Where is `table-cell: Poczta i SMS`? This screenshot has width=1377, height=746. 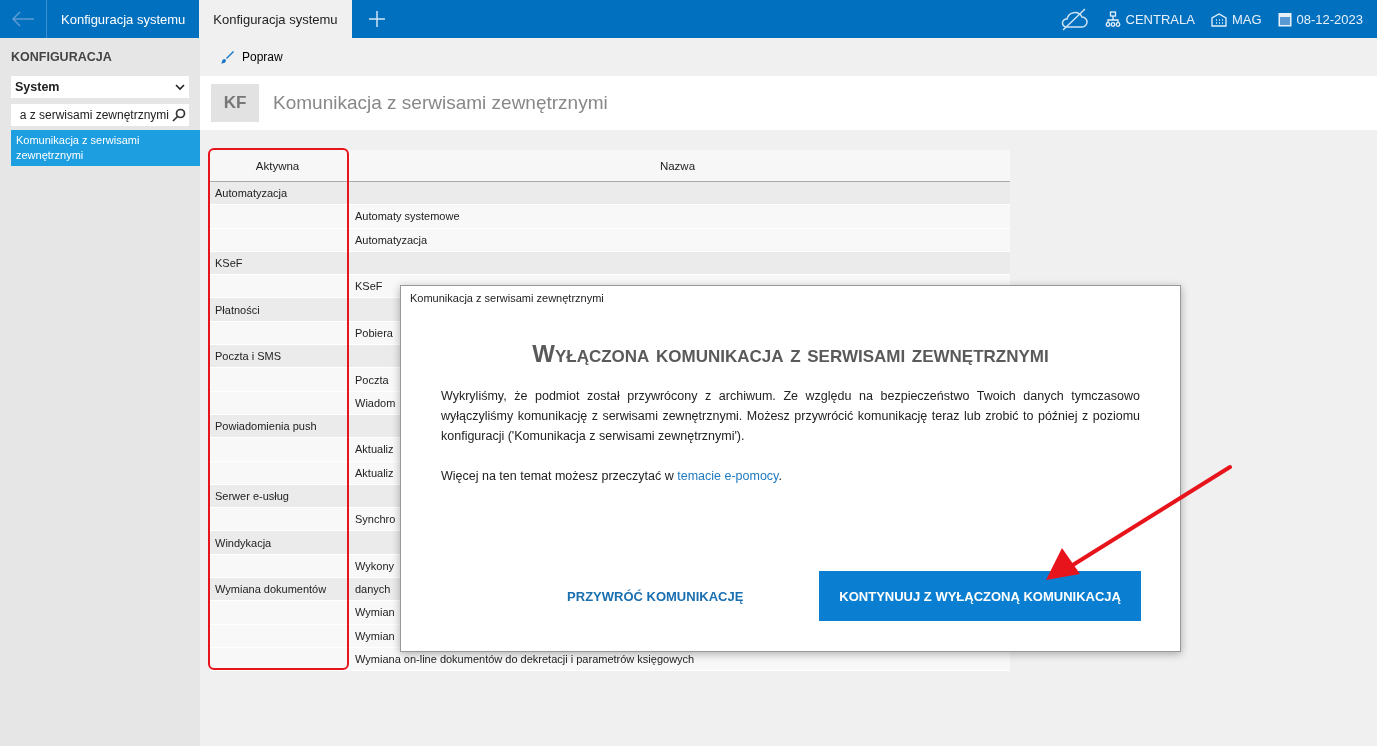 table-cell: Poczta i SMS is located at coordinates (248, 356).